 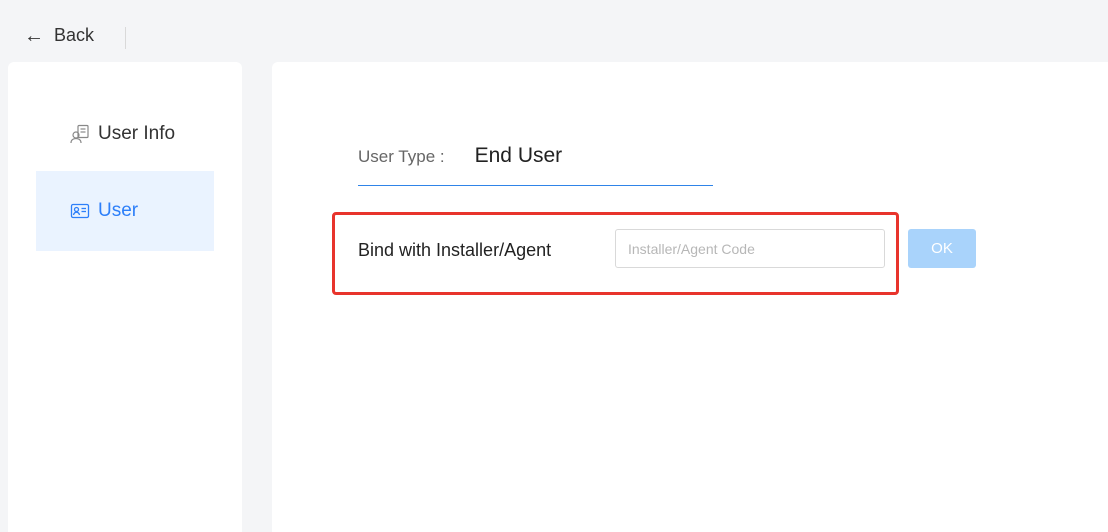 What do you see at coordinates (942, 248) in the screenshot?
I see `ok-button: OK` at bounding box center [942, 248].